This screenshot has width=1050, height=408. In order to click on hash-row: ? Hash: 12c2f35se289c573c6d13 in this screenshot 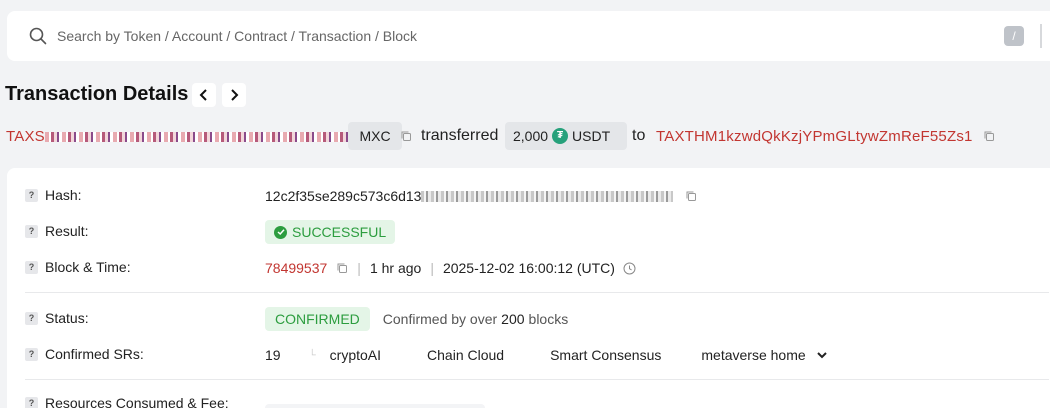, I will do `click(535, 196)`.